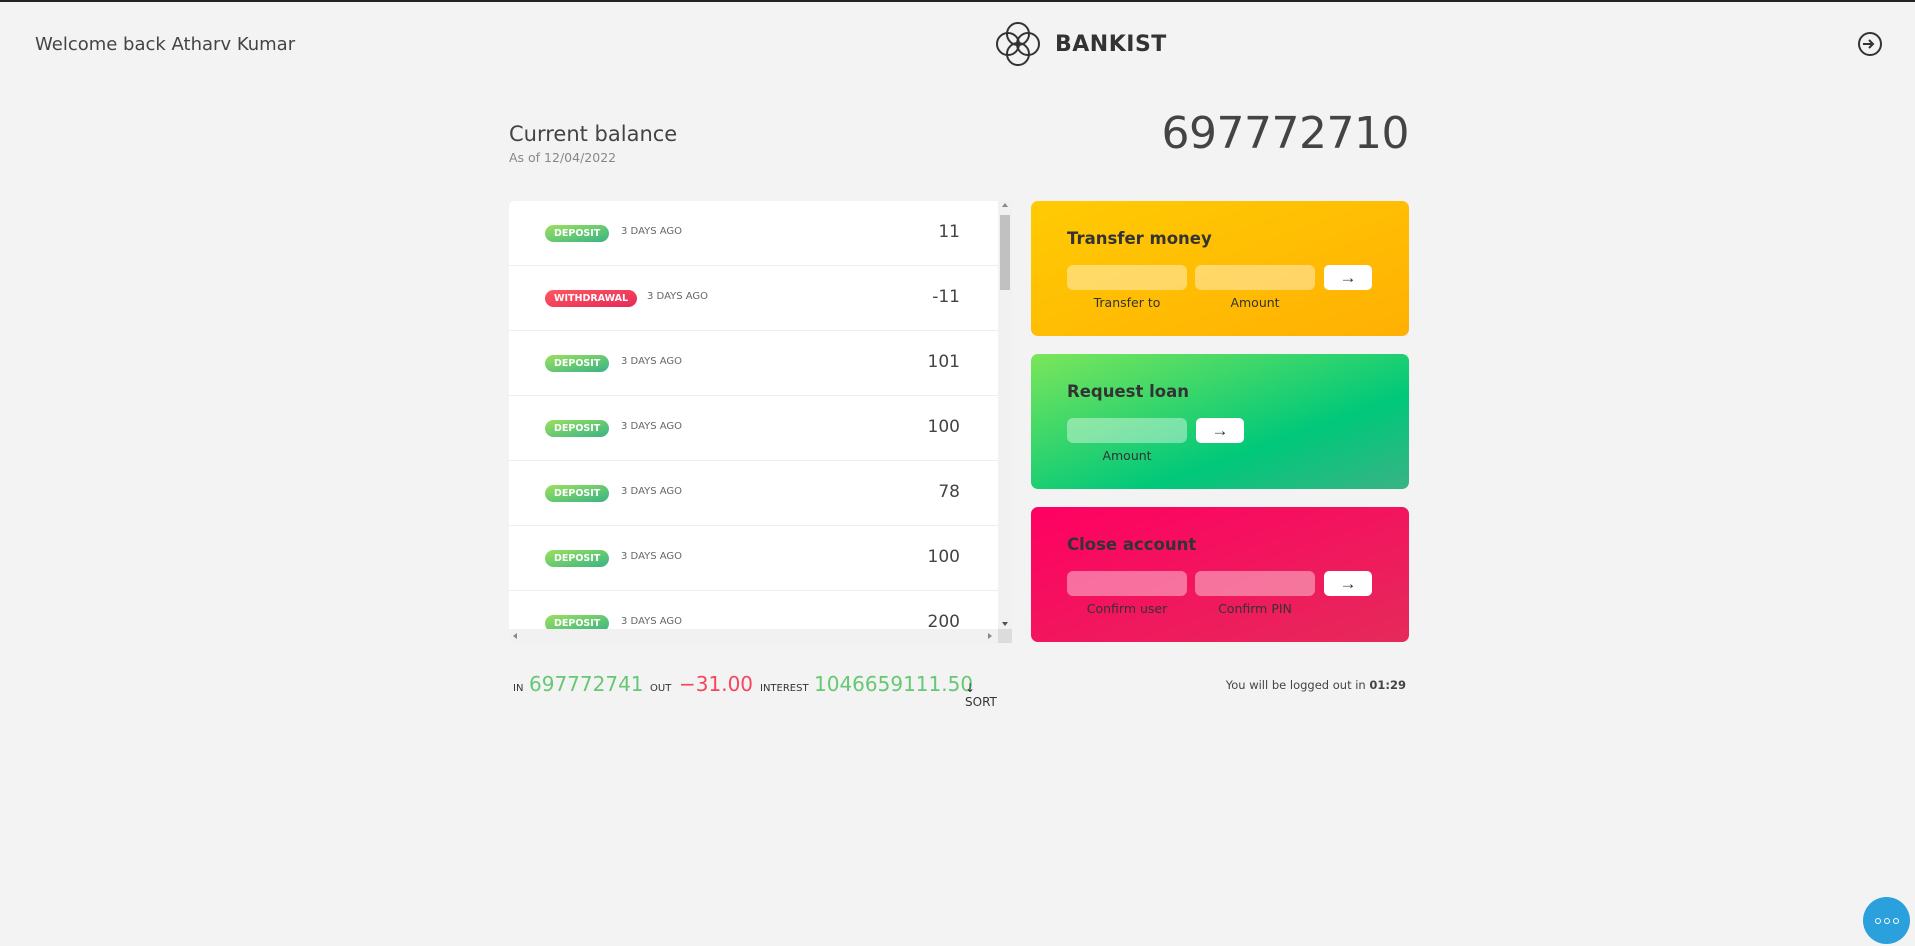  I want to click on transfer-money-panel: Transfer money → Transfer to Amount, so click(1220, 268).